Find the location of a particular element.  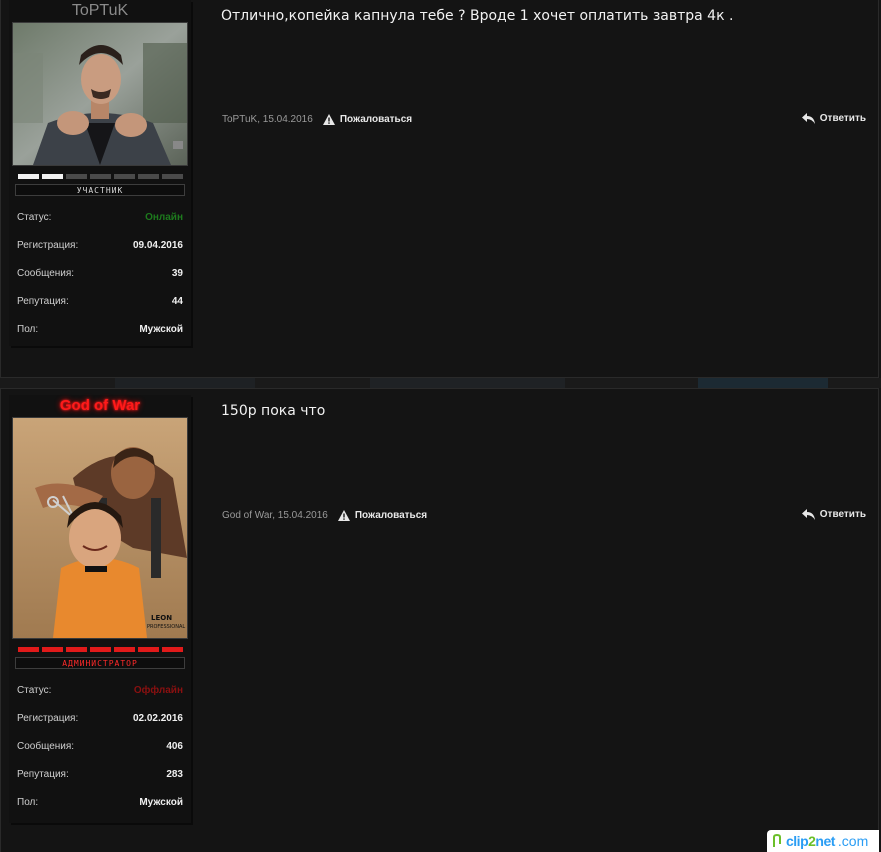

stat-messages: Сообщения: 406 is located at coordinates (100, 747).